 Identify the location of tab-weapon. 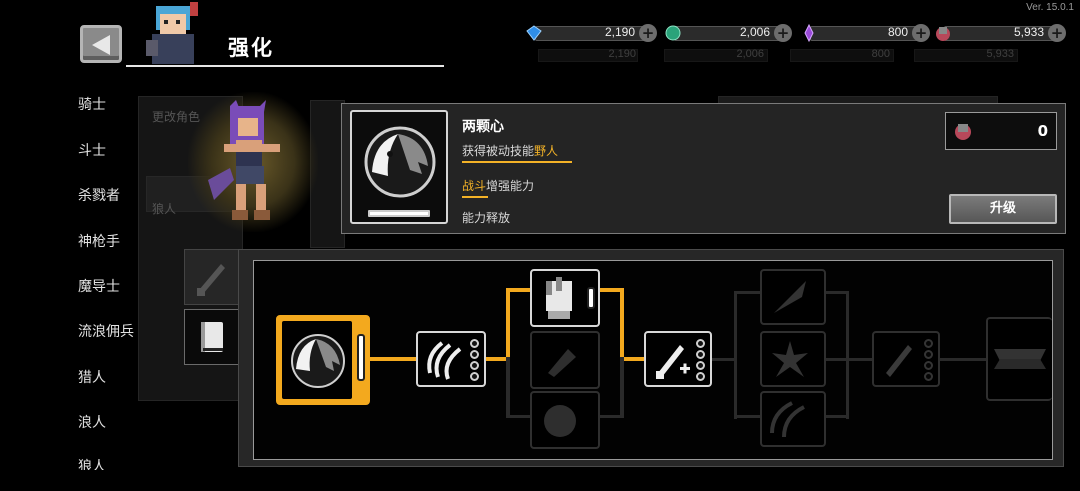
(212, 277).